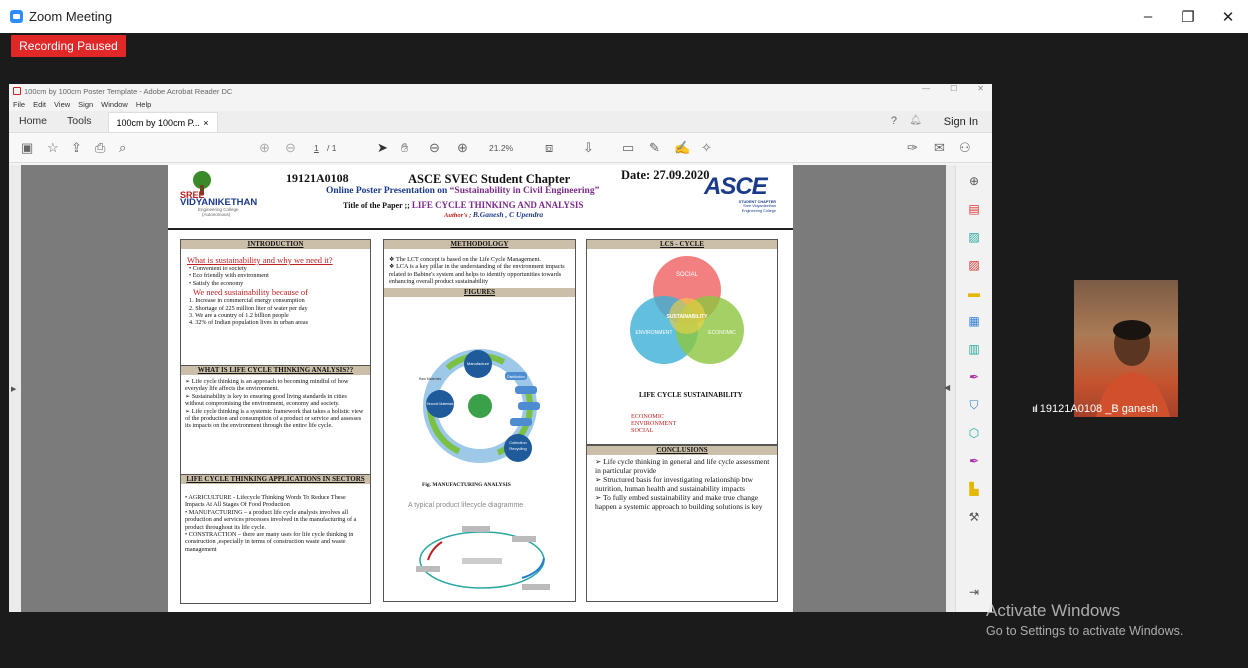 The width and height of the screenshot is (1248, 668). Describe the element at coordinates (624, 16) in the screenshot. I see `zoom-title-bar: Zoom Meeting – ❐ ✕` at that location.